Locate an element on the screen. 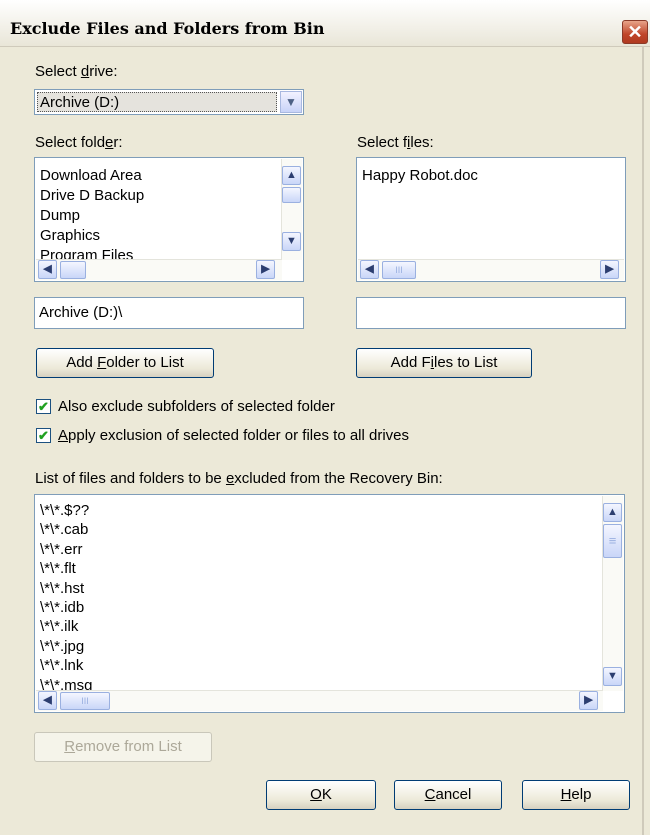 This screenshot has width=650, height=835. drive-select: Archive (D:) ▼ is located at coordinates (169, 102).